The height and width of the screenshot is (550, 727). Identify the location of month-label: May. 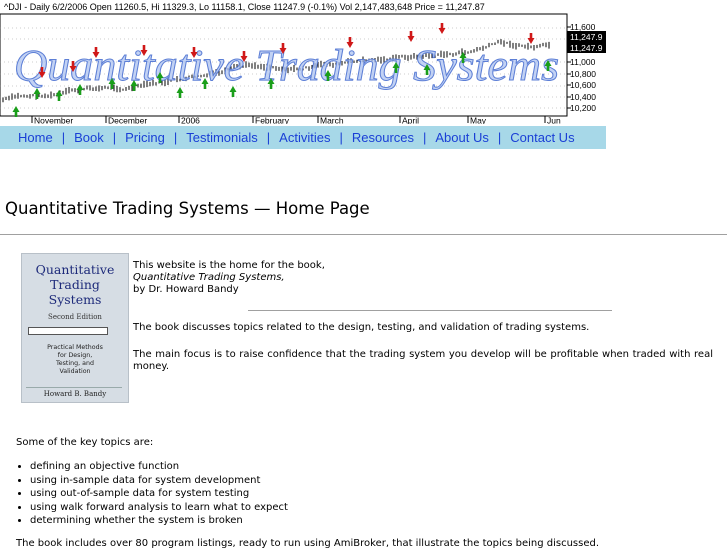
(478, 120).